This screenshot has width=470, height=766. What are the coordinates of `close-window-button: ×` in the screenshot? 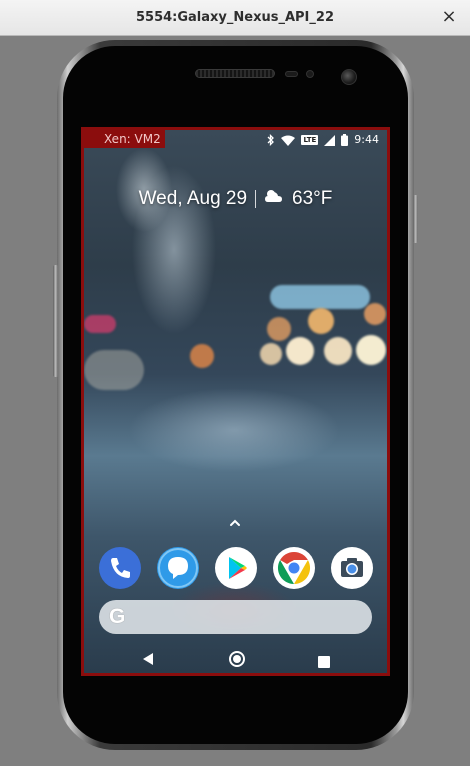 It's located at (449, 17).